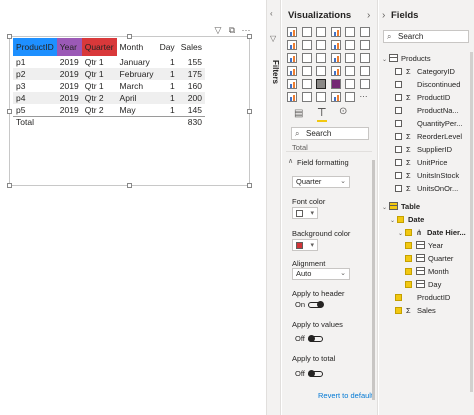  I want to click on products-table-node: ⌄ Products, so click(406, 58).